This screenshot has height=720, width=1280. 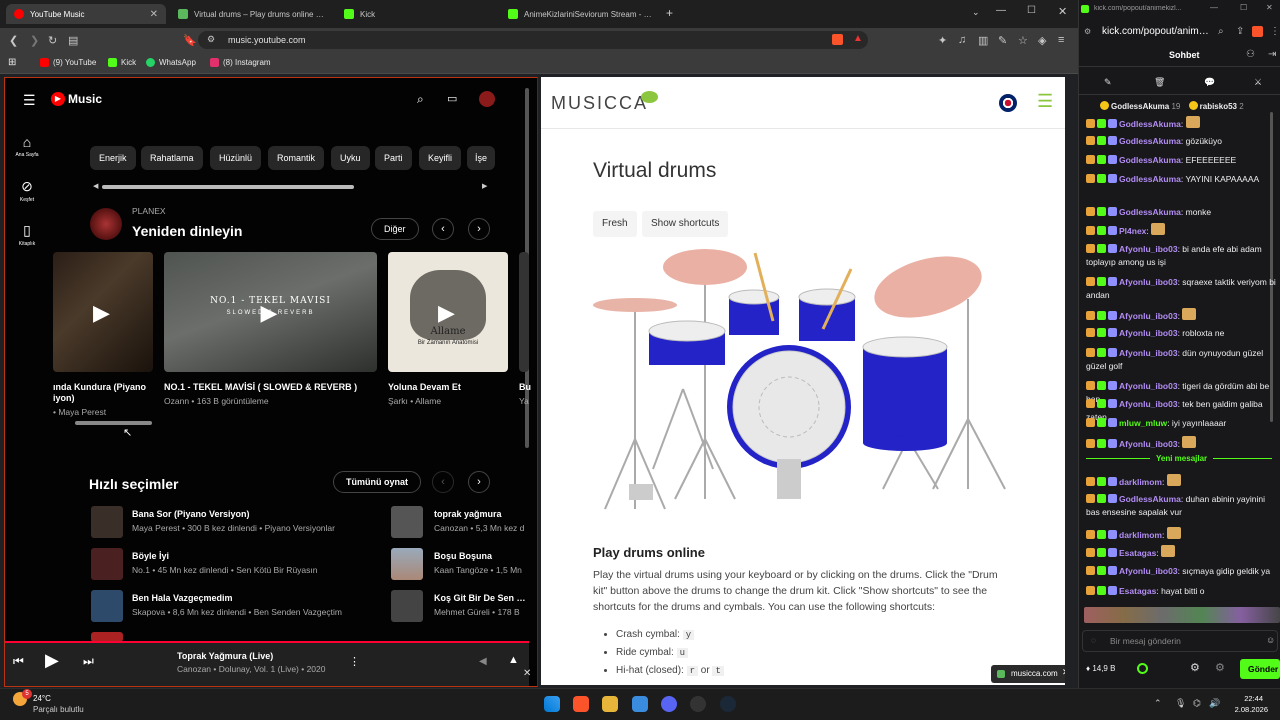 What do you see at coordinates (705, 267) in the screenshot?
I see `crash-cymbal` at bounding box center [705, 267].